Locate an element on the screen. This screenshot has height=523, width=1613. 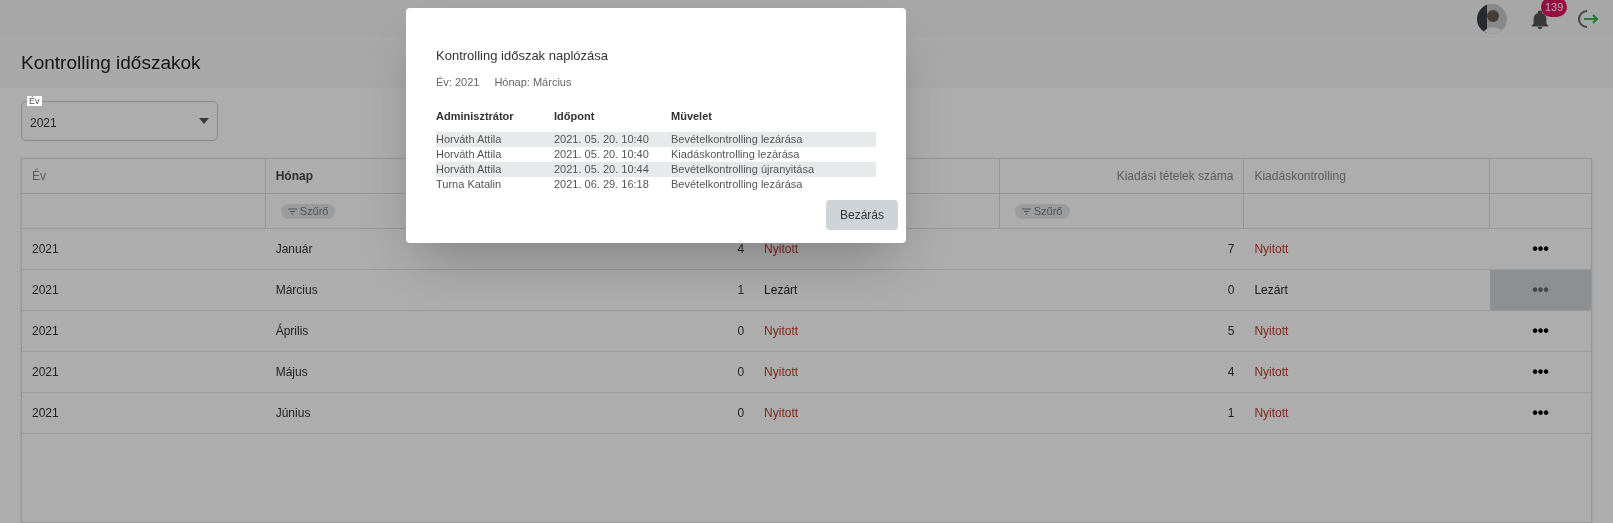
page-title: Kontrolling időszakok is located at coordinates (111, 62).